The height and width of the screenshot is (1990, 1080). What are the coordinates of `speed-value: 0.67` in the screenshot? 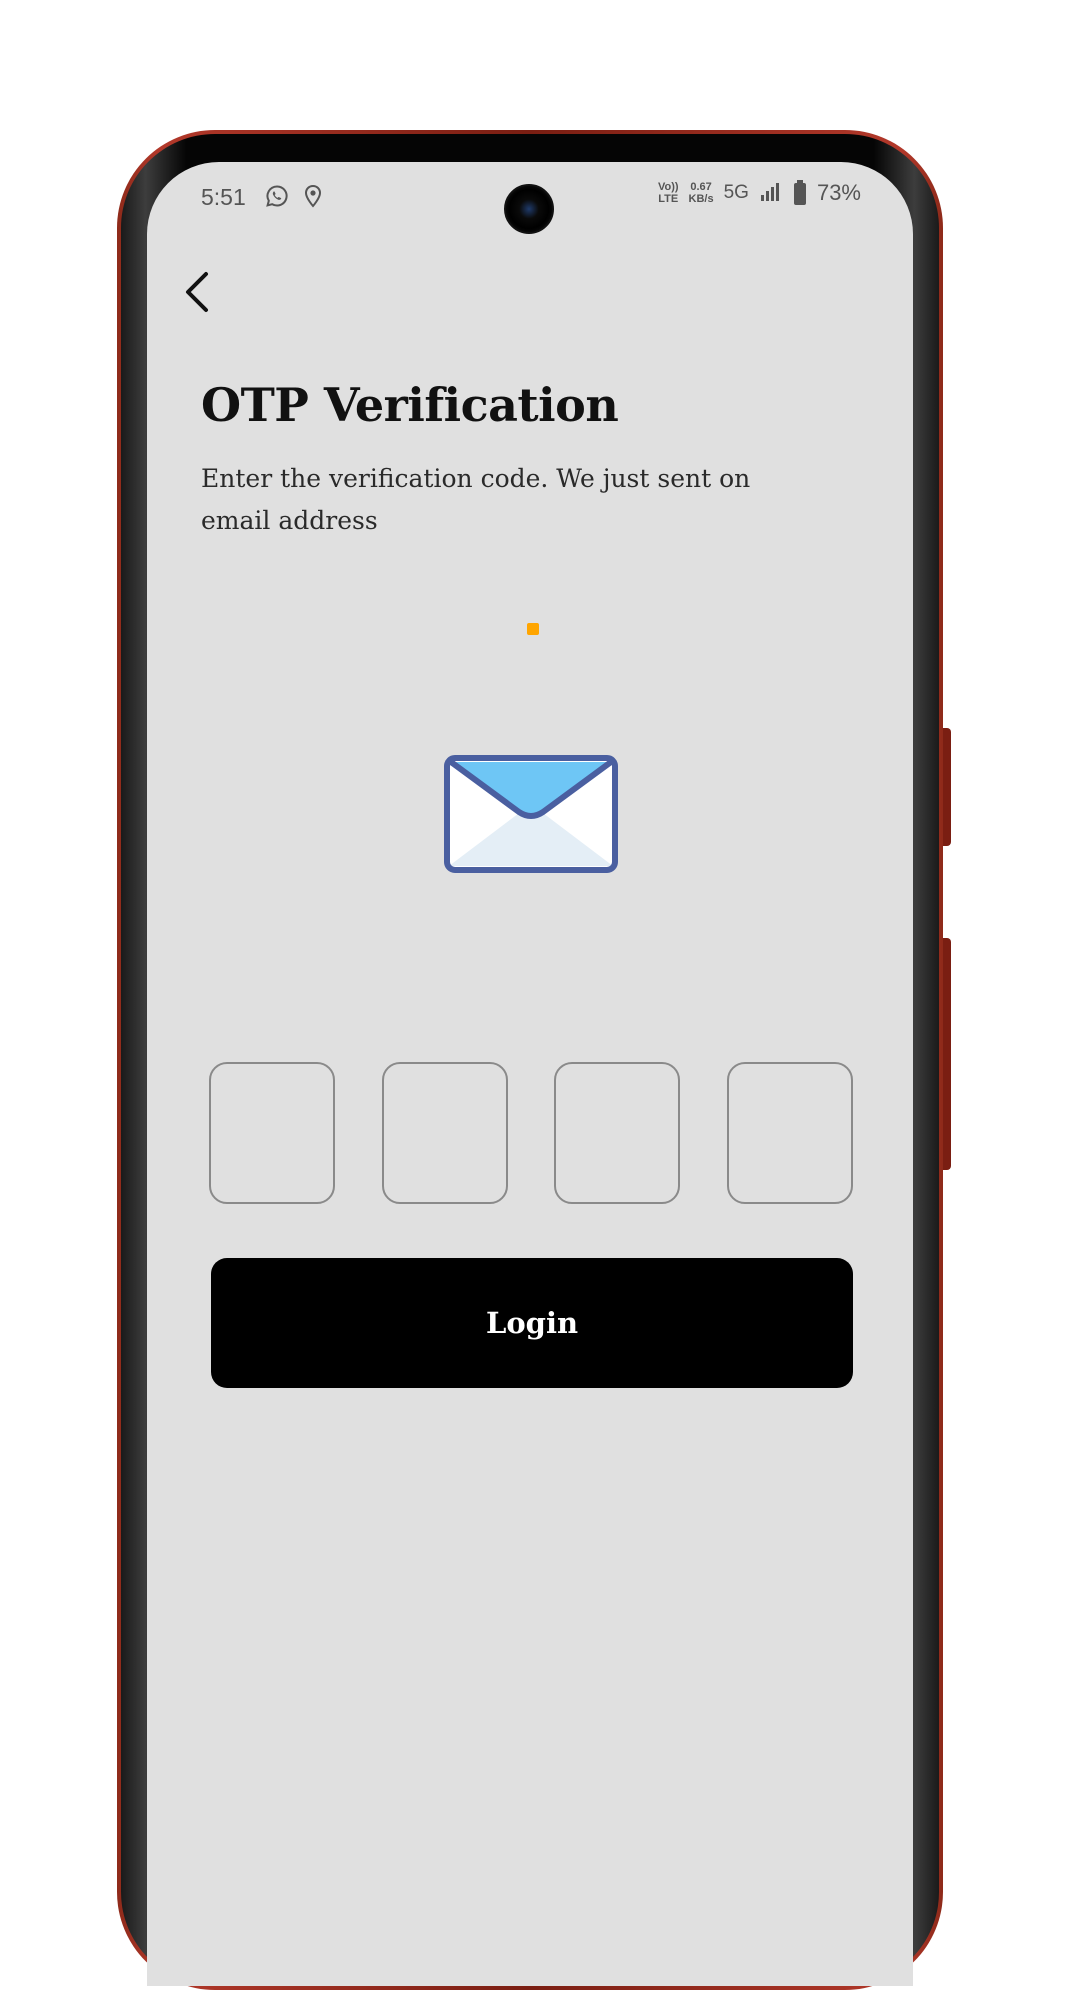 It's located at (701, 187).